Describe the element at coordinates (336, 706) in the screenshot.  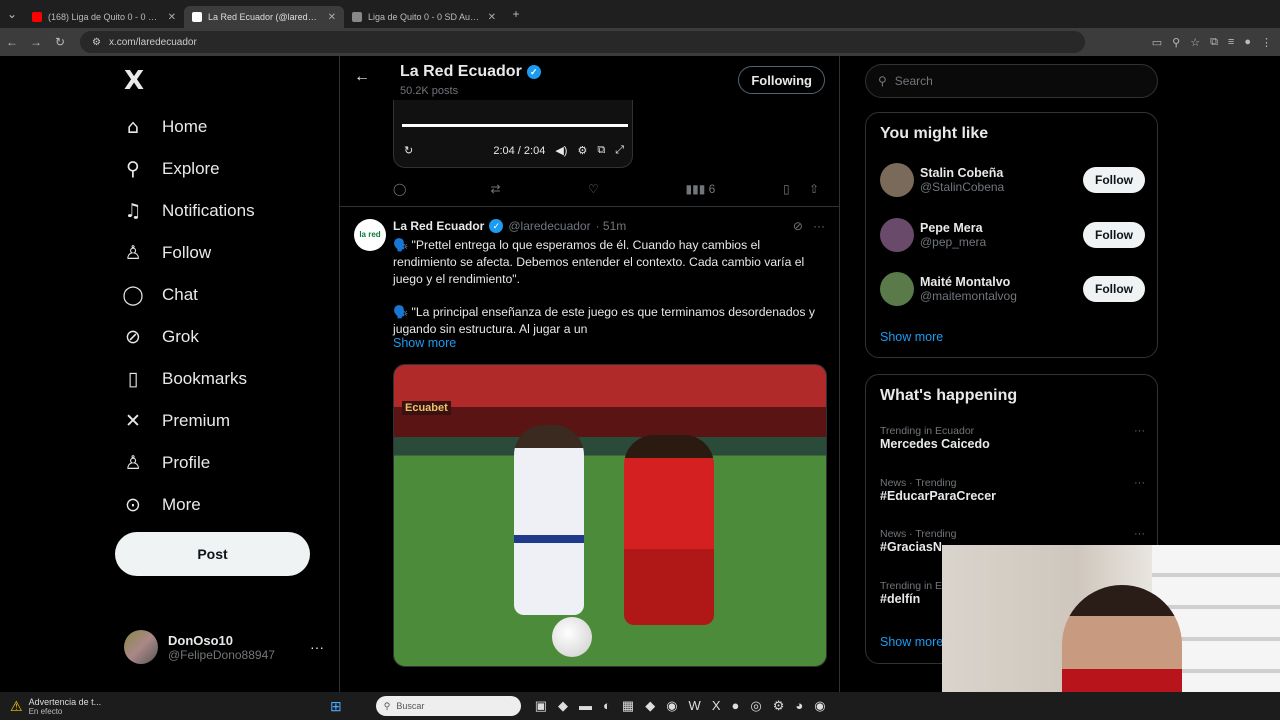
I see `windows-start-icon: ⊞` at that location.